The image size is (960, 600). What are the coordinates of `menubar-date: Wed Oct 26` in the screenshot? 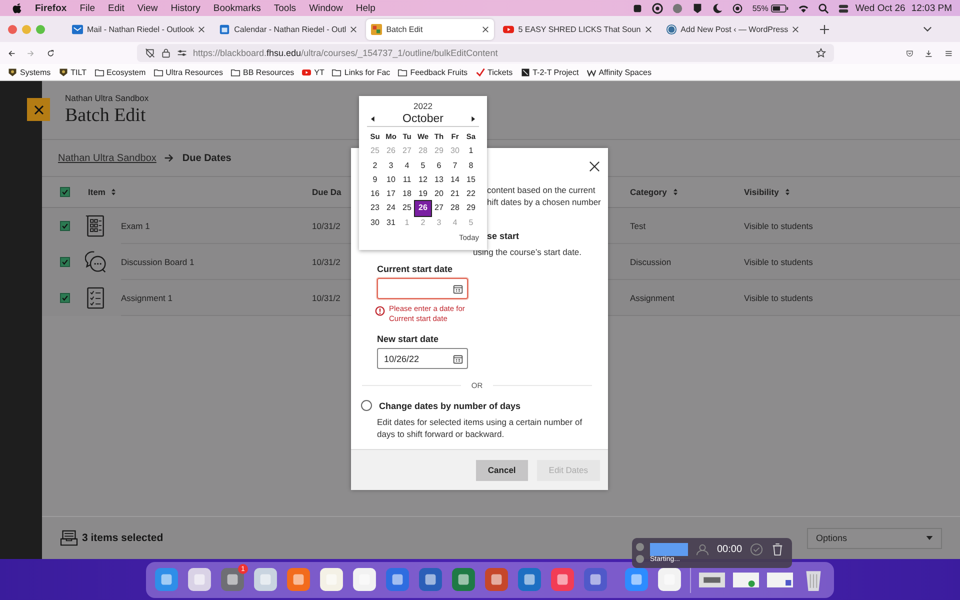 It's located at (880, 8).